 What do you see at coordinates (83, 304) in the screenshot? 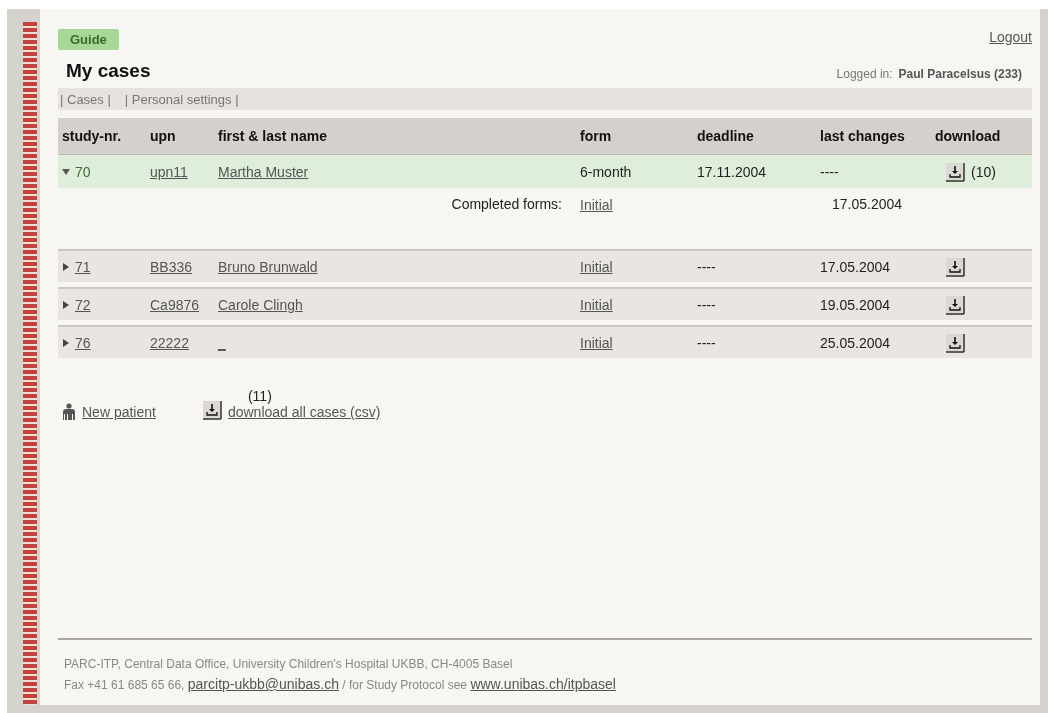
I see `study-number-link: 72` at bounding box center [83, 304].